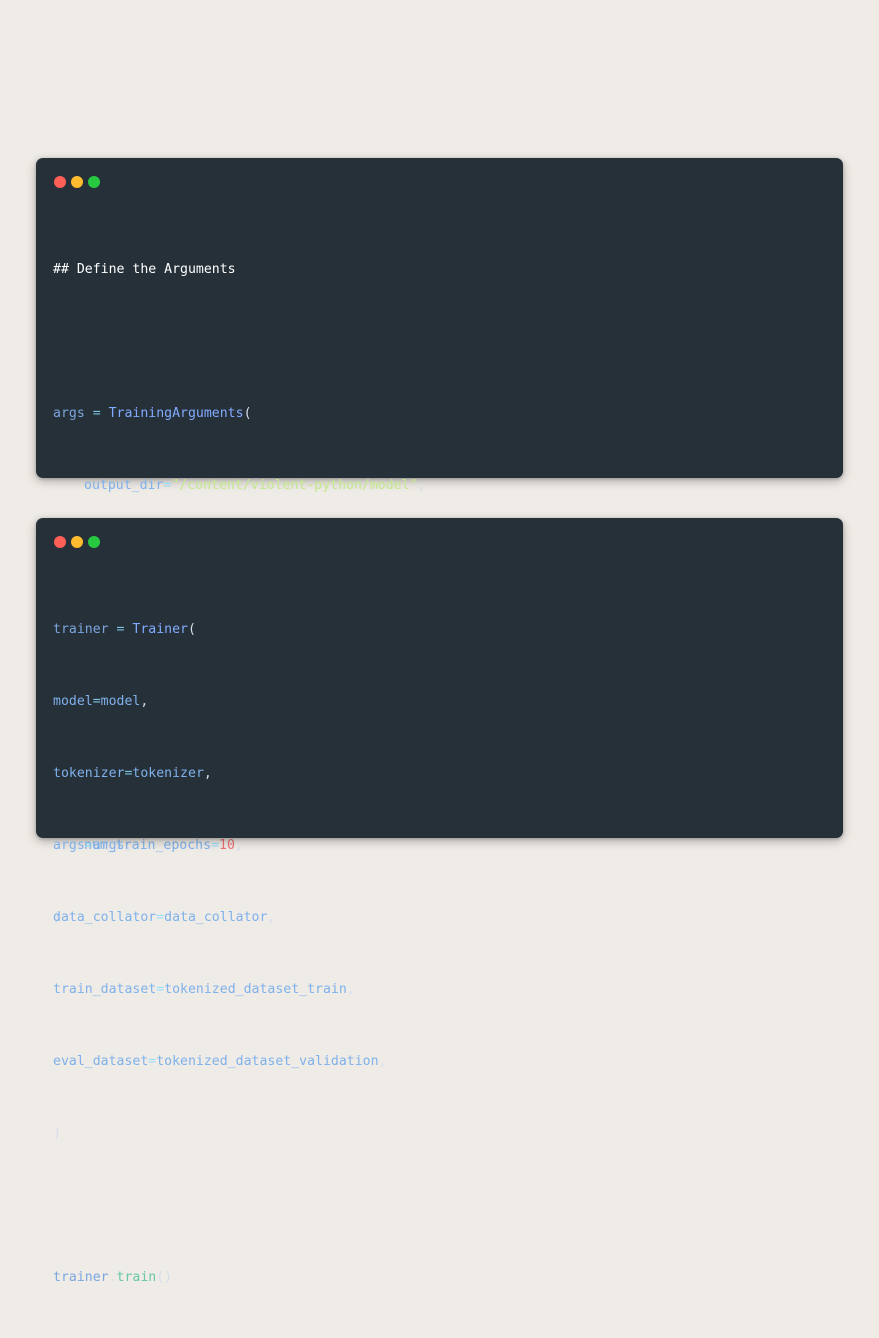 This screenshot has height=1338, width=879. I want to click on code-comment: ## Define the Arguments, so click(144, 269).